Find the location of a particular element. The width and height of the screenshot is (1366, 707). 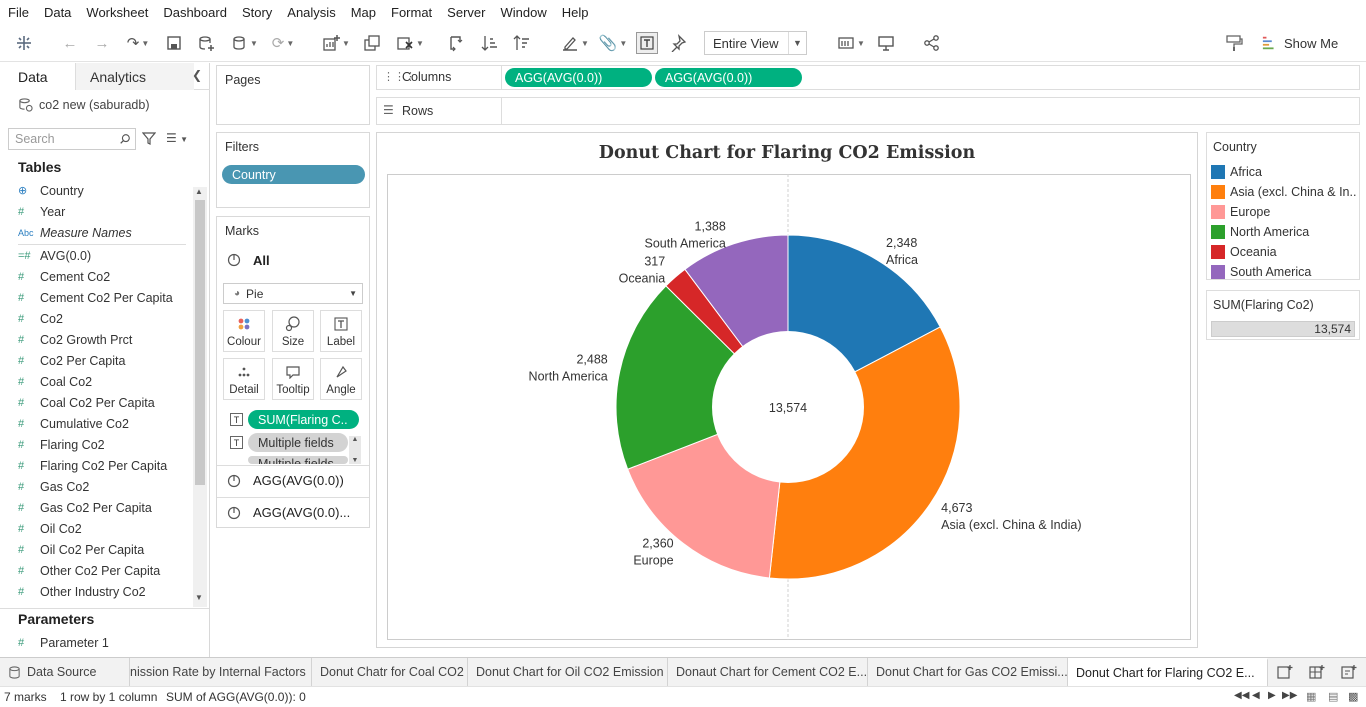

tab-emission-rate: nission Rate by Internal Factors is located at coordinates (221, 672).